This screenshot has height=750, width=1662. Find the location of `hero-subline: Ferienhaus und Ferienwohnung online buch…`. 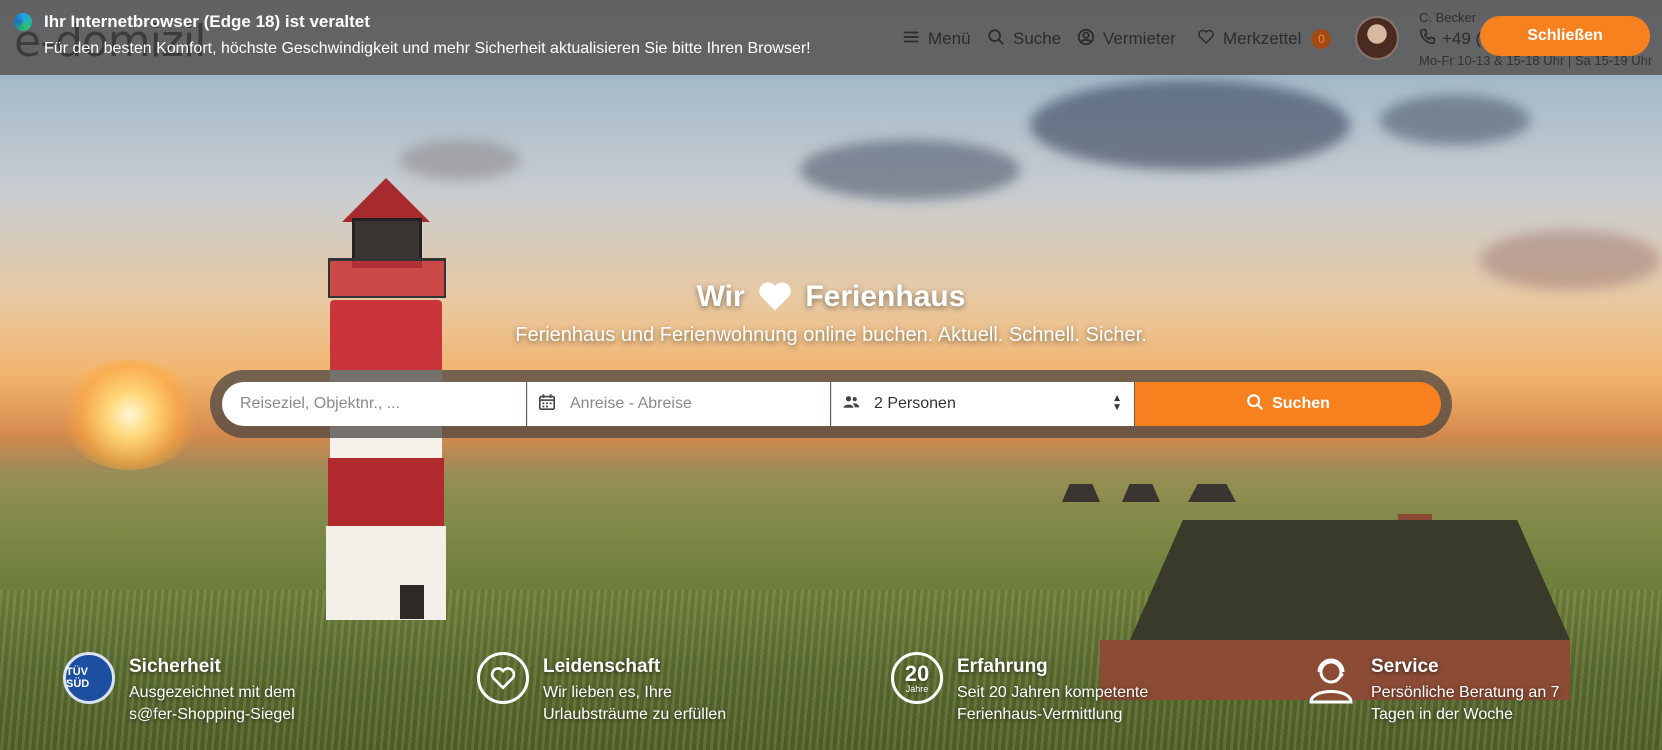

hero-subline: Ferienhaus und Ferienwohnung online buch… is located at coordinates (831, 335).